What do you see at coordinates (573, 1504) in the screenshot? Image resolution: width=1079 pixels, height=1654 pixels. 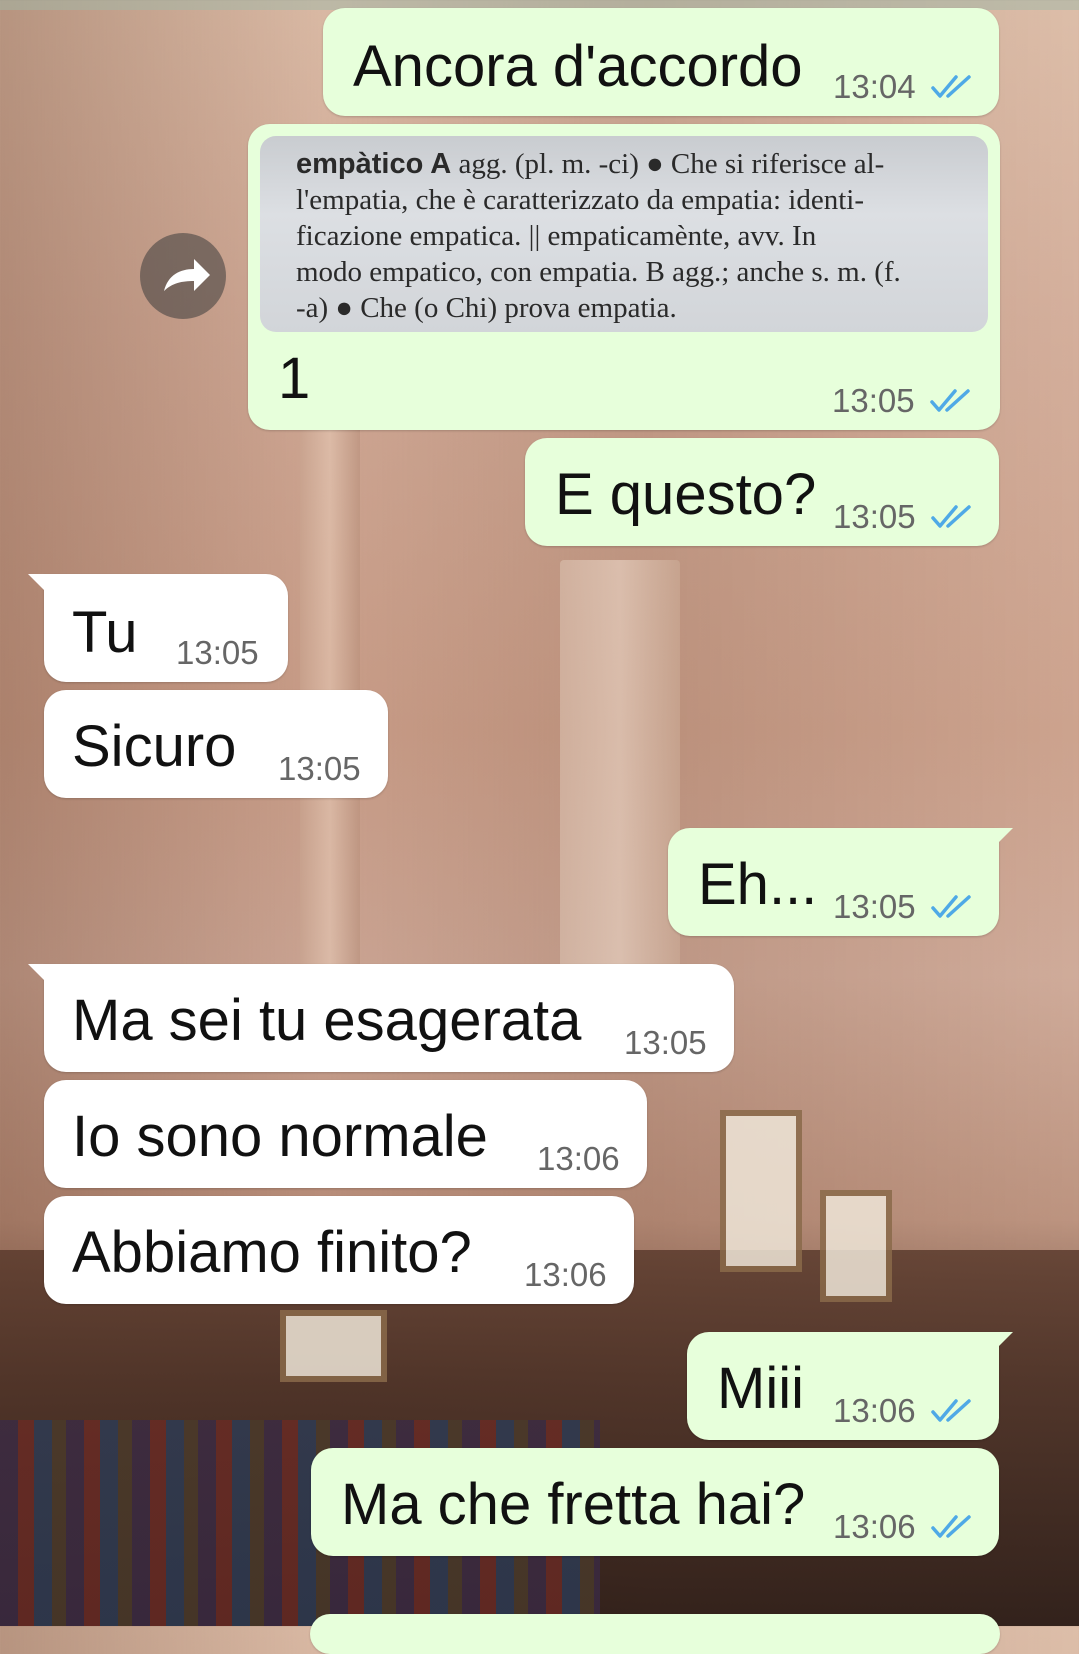 I see `message-text: Ma che fretta hai?` at bounding box center [573, 1504].